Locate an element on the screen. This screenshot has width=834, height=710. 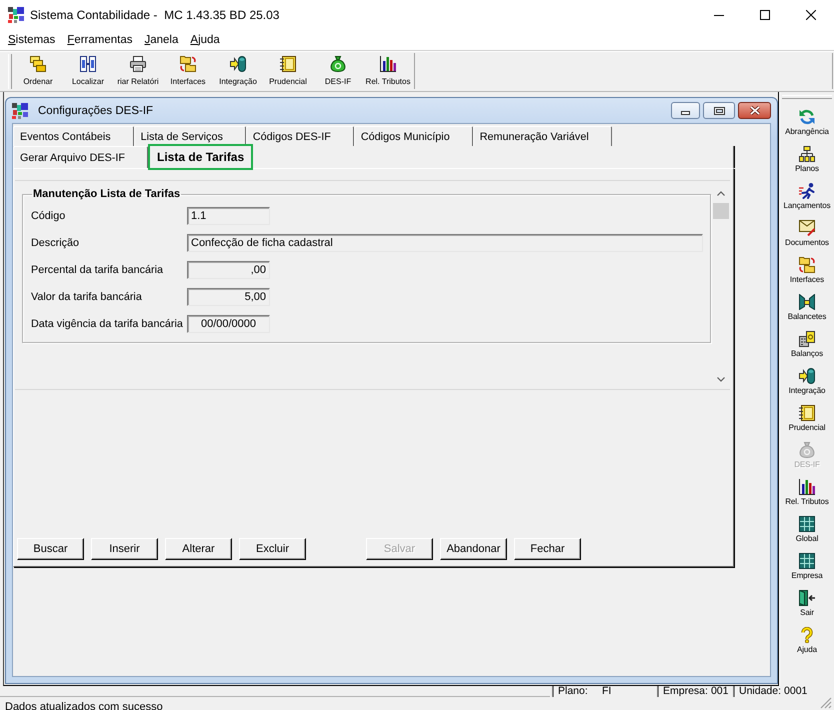
close-button is located at coordinates (754, 110).